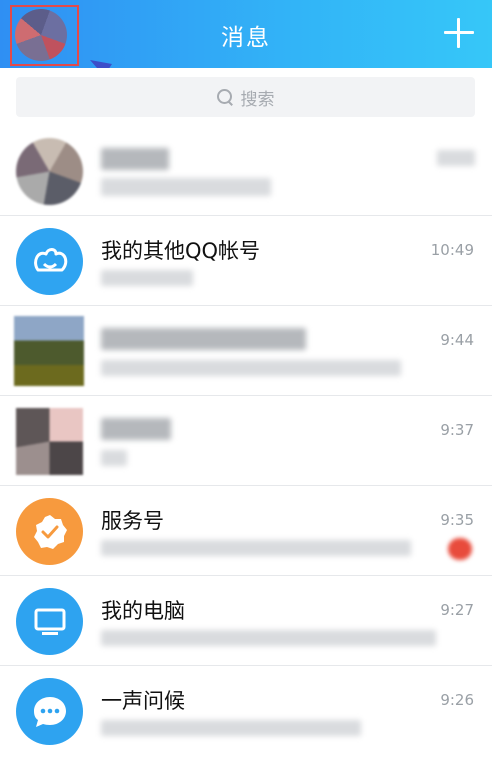 The height and width of the screenshot is (767, 492). I want to click on title-bar: 消息, so click(246, 34).